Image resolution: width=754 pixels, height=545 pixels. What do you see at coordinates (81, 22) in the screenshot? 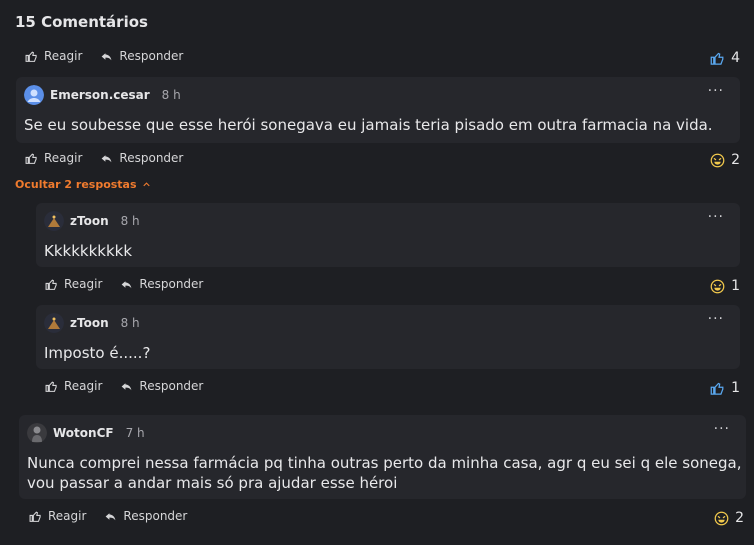
I see `comments-title: 15 Comentários` at bounding box center [81, 22].